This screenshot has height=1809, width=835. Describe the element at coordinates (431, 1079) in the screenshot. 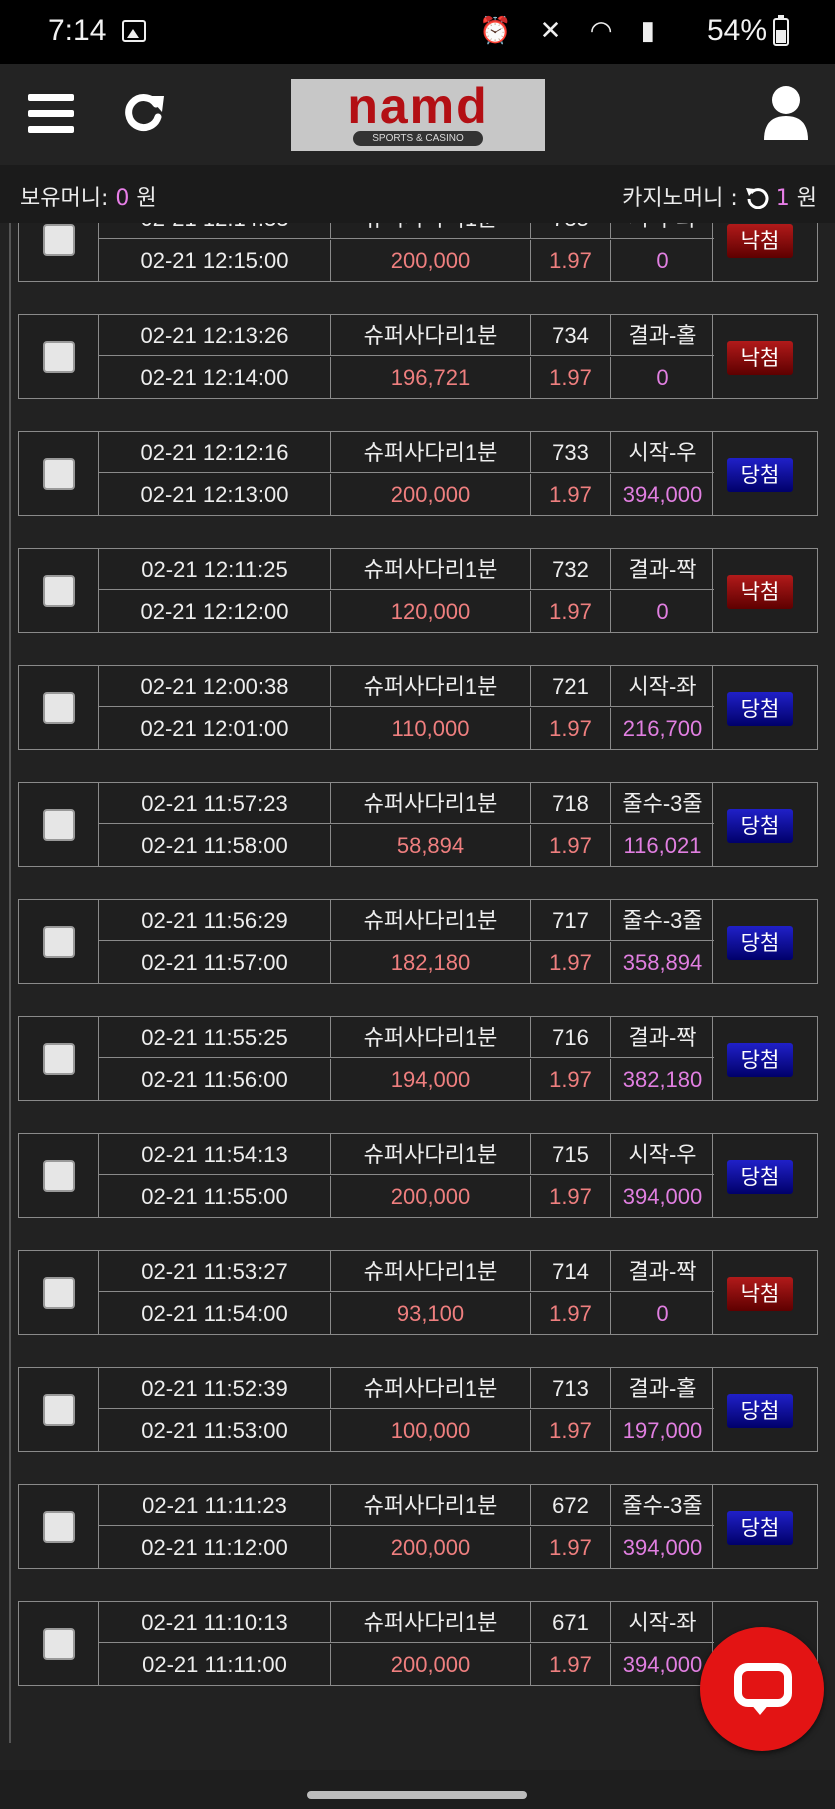

I see `bet-amount: 194,000` at that location.